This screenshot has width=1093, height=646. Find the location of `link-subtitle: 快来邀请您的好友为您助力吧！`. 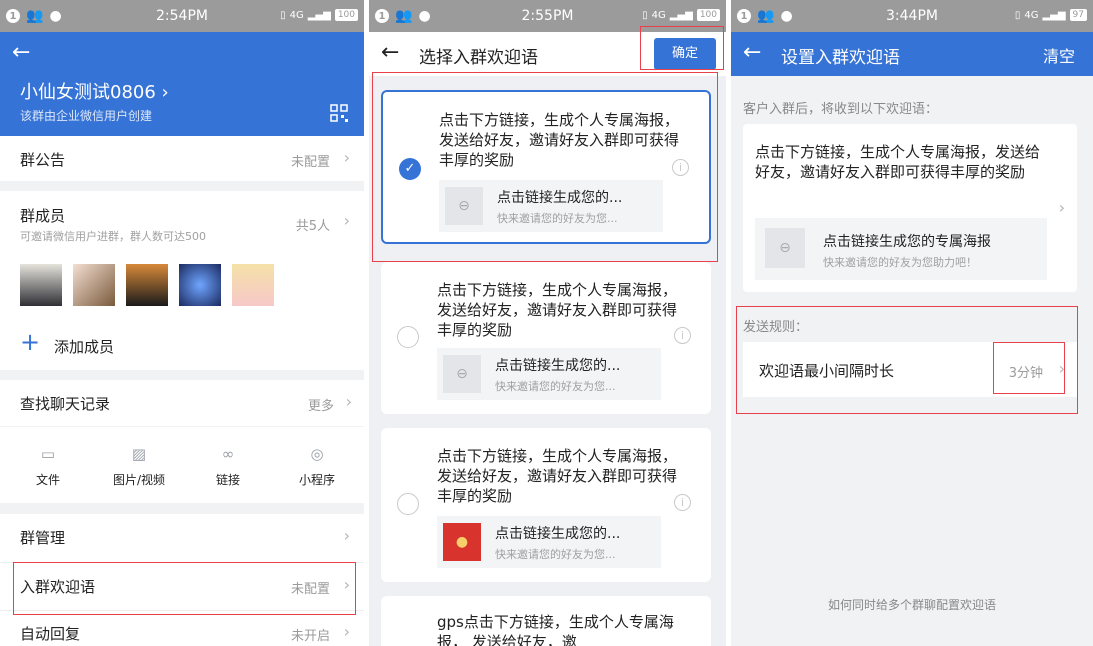

link-subtitle: 快来邀请您的好友为您助力吧！ is located at coordinates (900, 262).